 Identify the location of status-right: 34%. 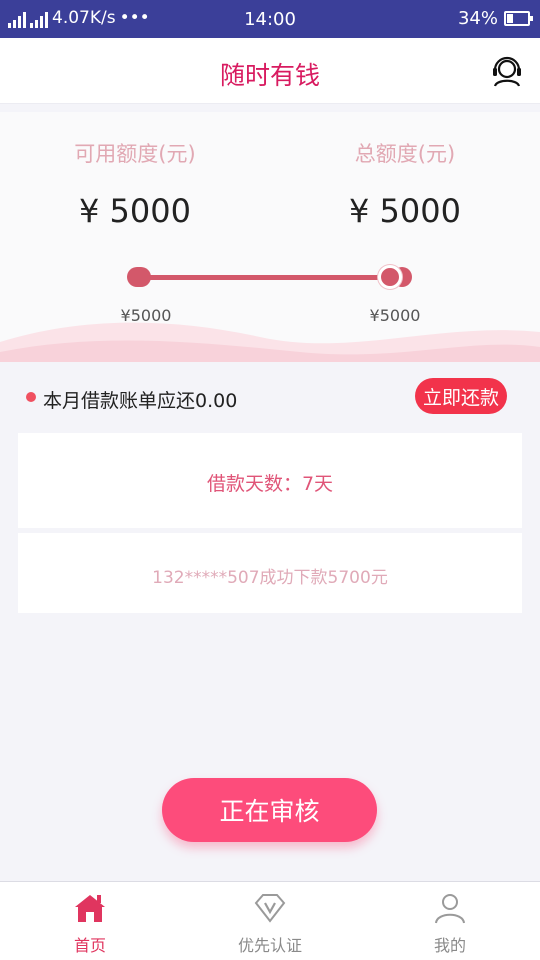
(495, 18).